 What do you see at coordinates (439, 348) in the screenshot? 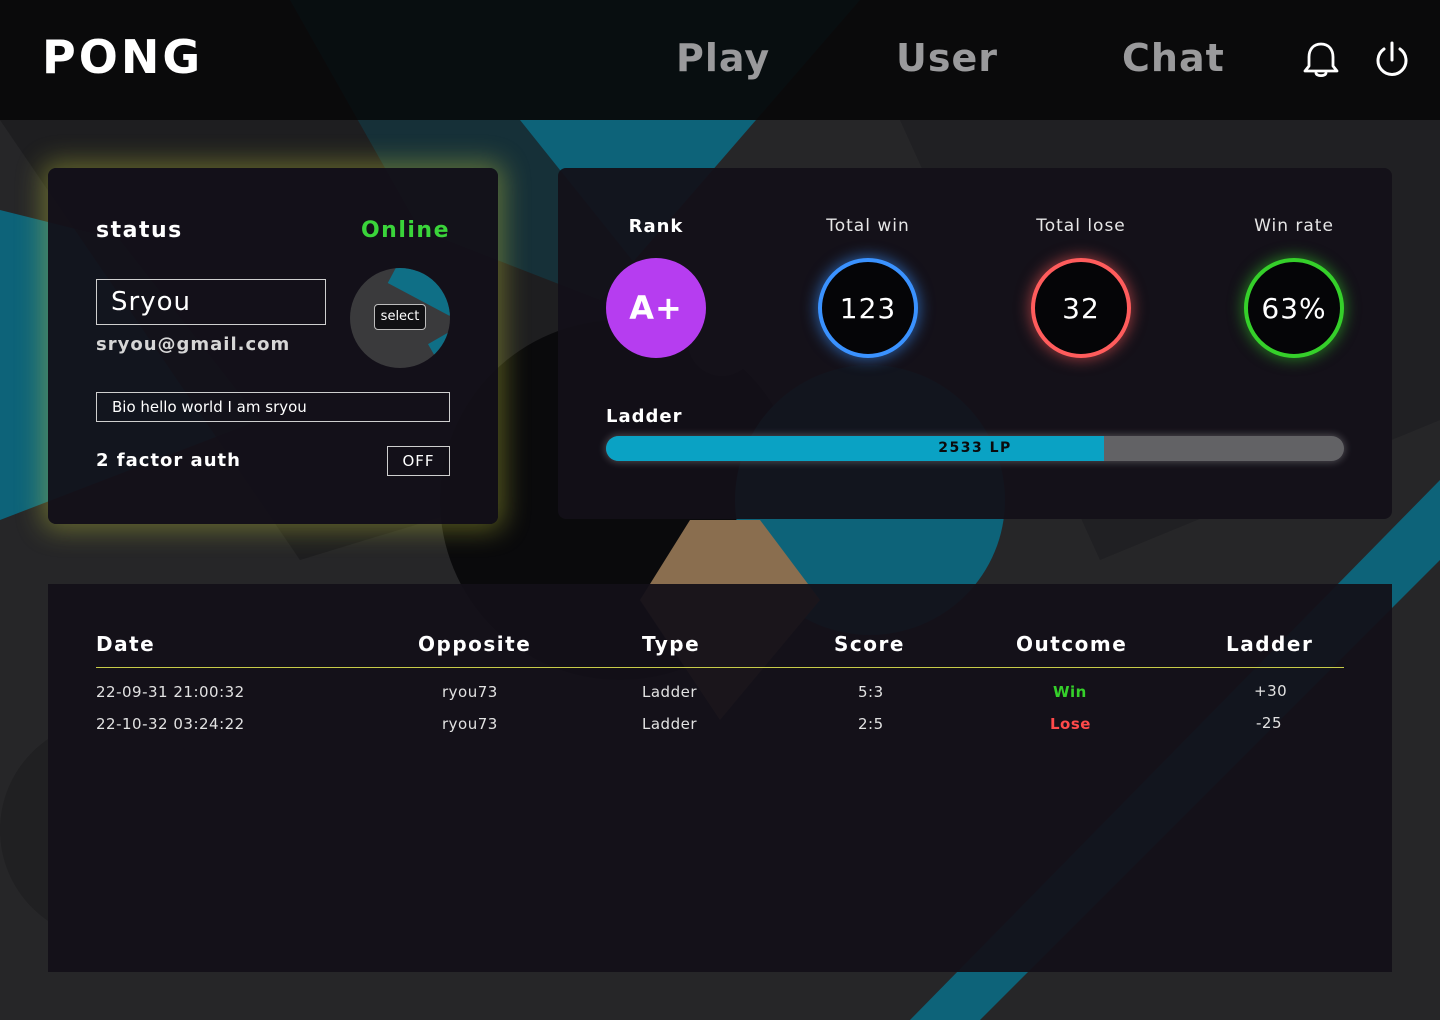
I see `avatar-artwork-accent` at bounding box center [439, 348].